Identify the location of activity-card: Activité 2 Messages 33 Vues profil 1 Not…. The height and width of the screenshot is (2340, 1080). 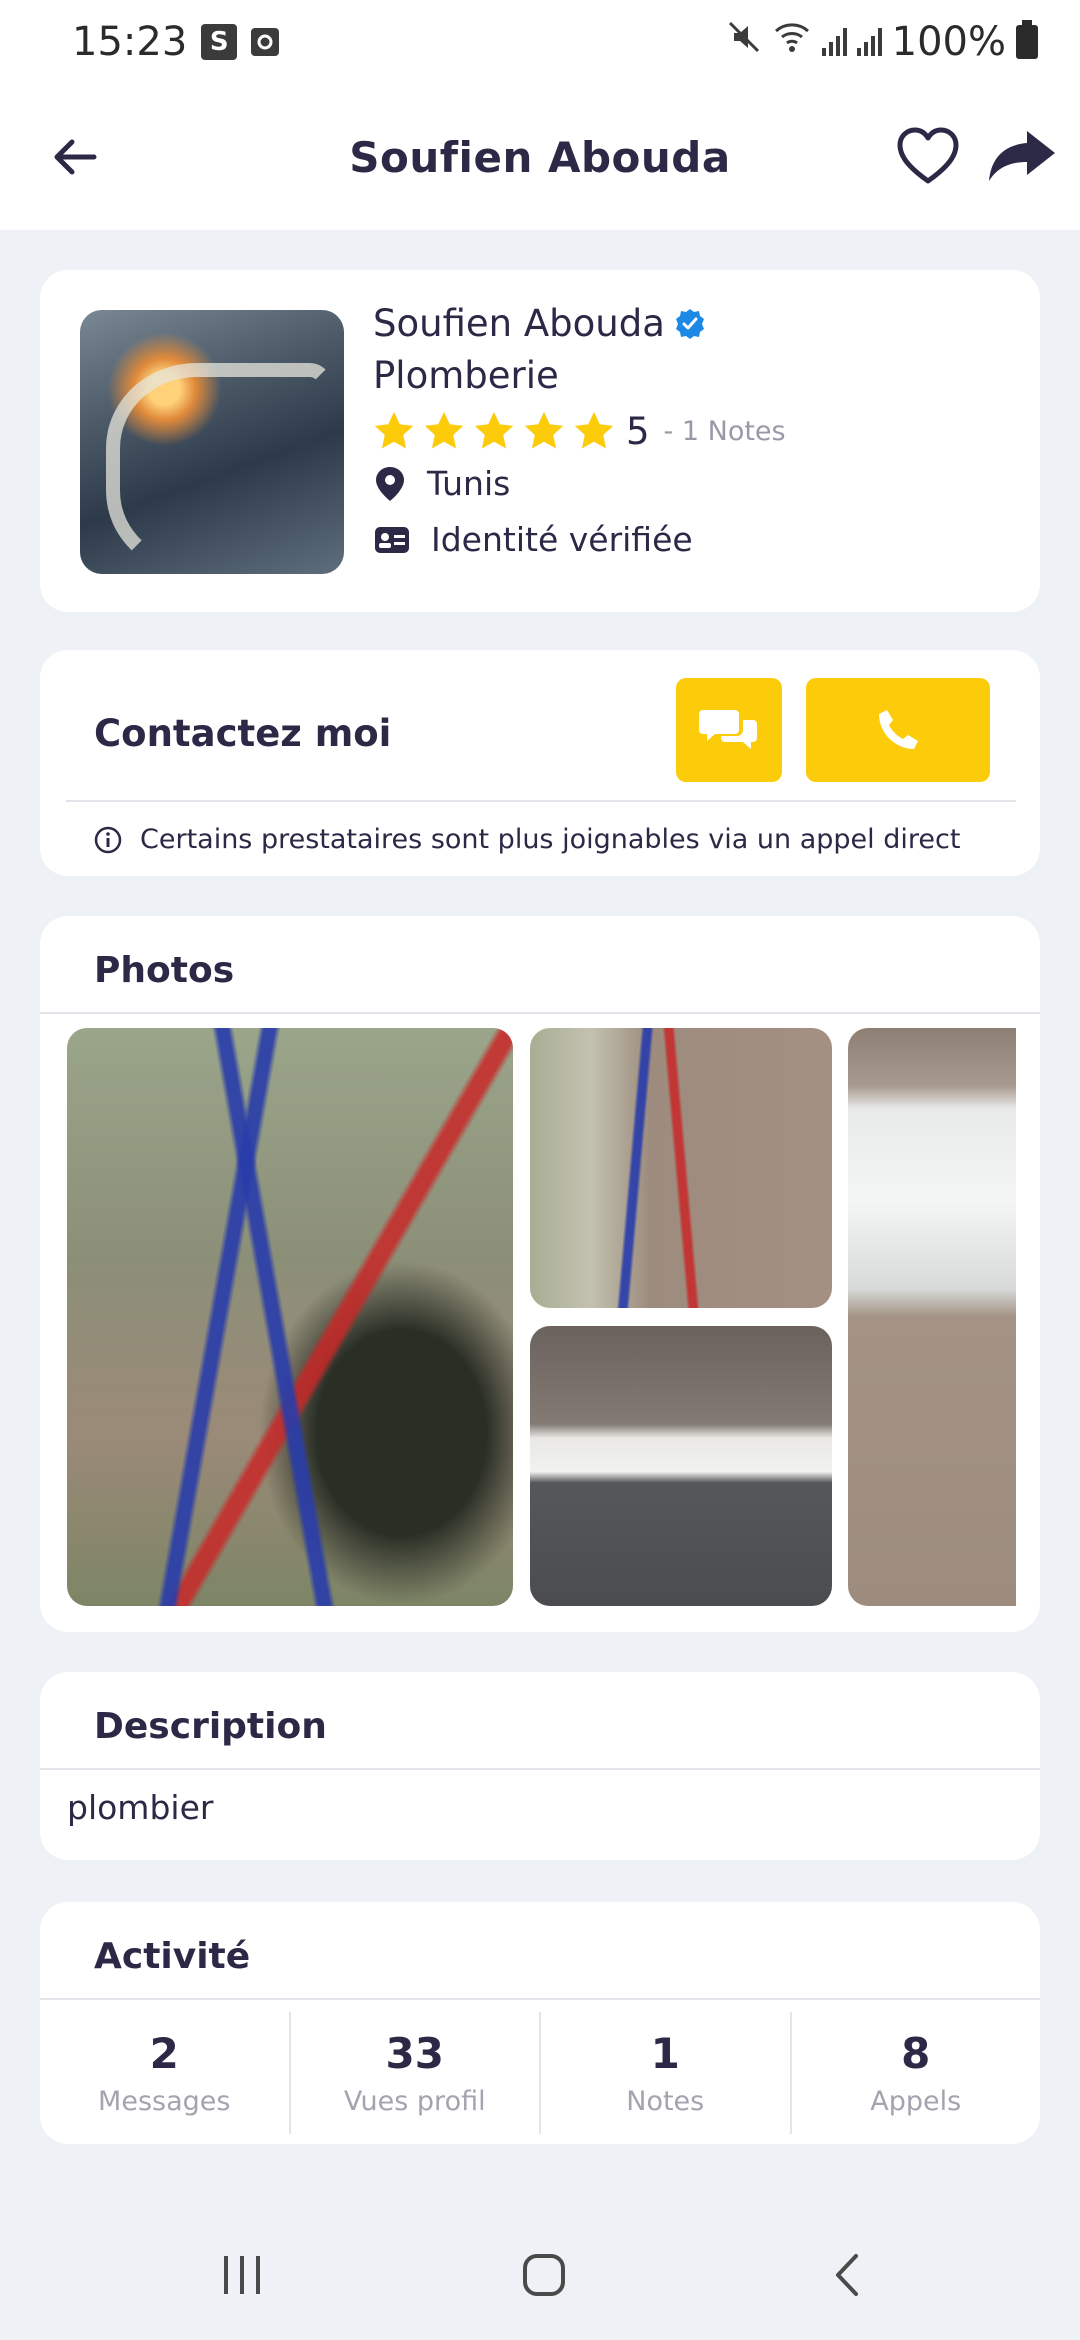
(540, 2023).